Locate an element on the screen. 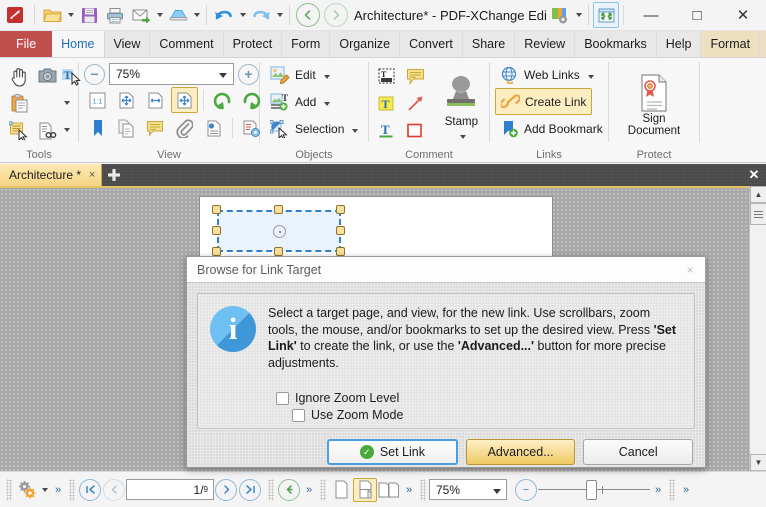 This screenshot has height=507, width=766. ribbon-tab-view: View is located at coordinates (128, 44).